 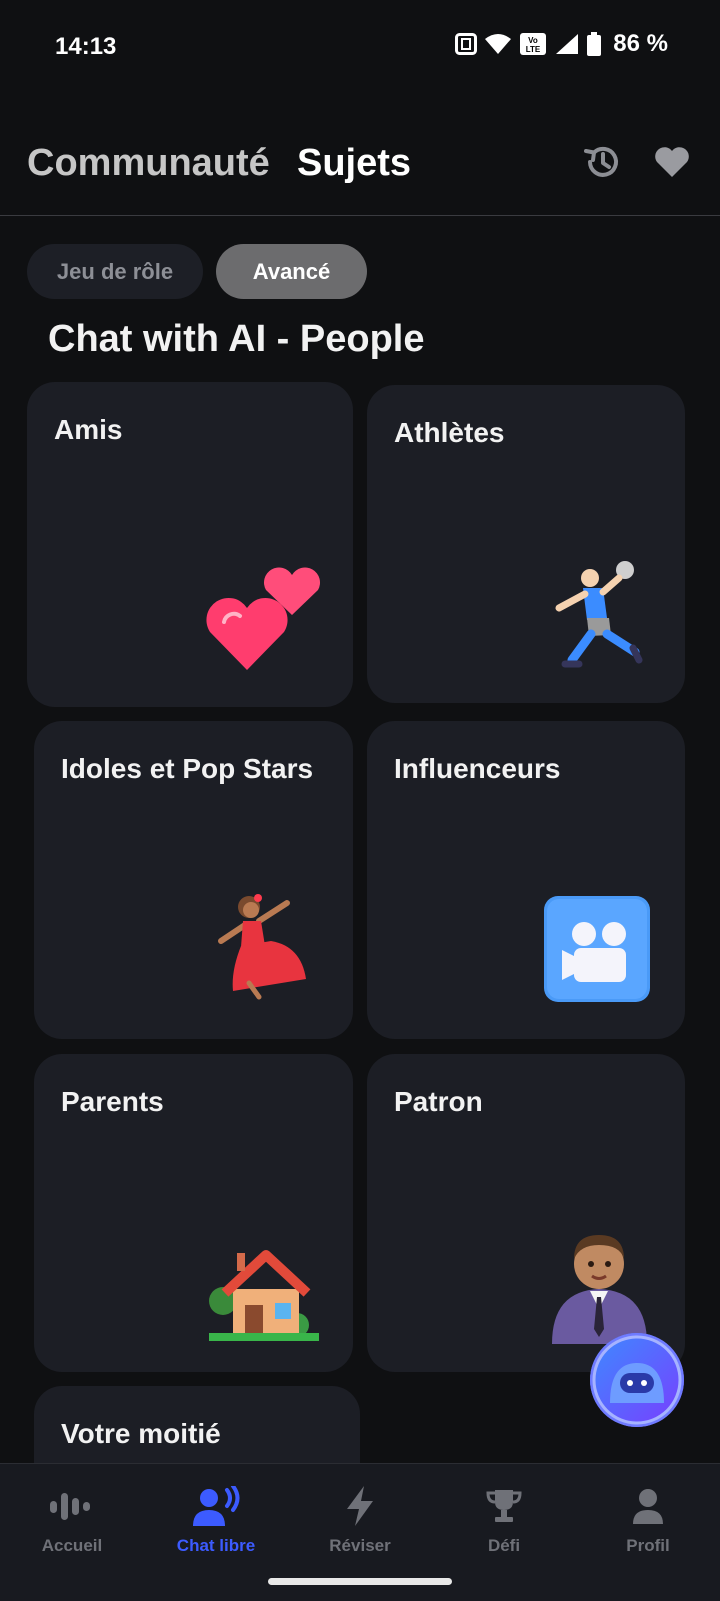 What do you see at coordinates (236, 339) in the screenshot?
I see `section-title: Chat with AI - People` at bounding box center [236, 339].